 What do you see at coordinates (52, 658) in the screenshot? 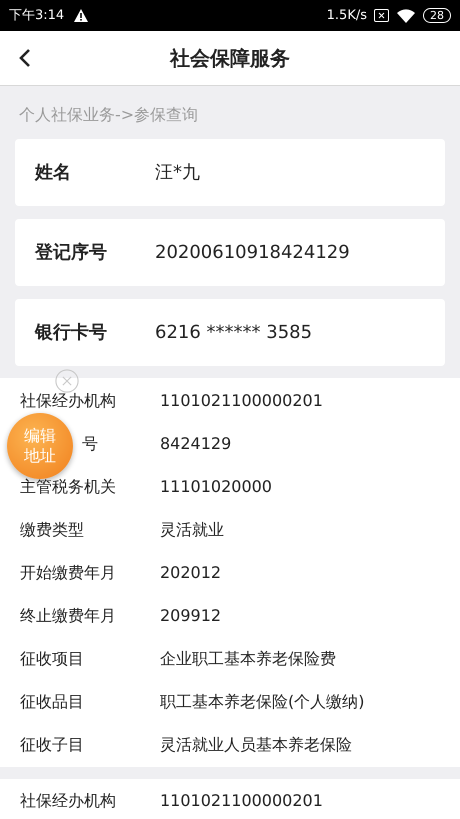
I see `field-label: 征收项目` at bounding box center [52, 658].